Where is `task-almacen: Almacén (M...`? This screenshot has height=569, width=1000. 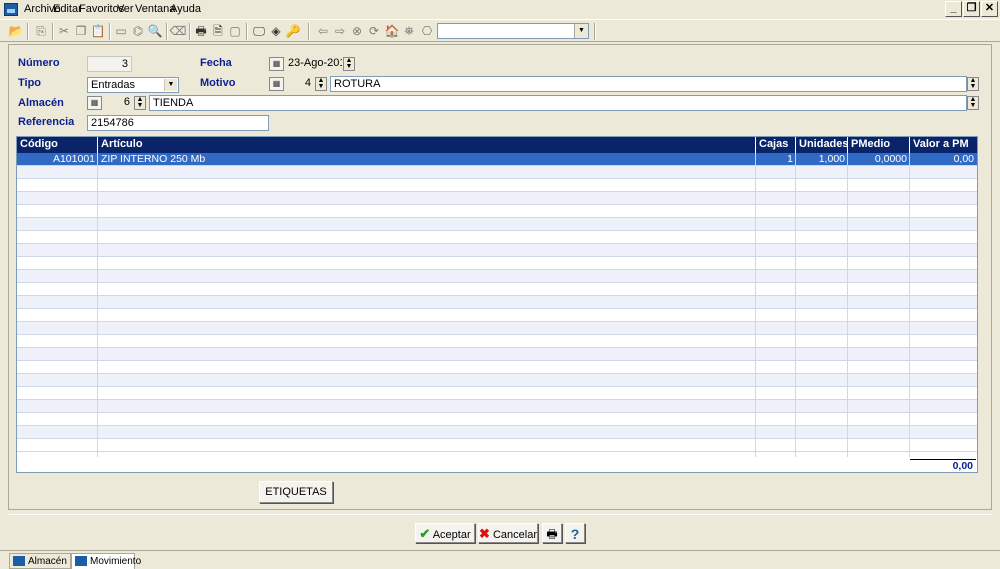
task-almacen: Almacén (M... is located at coordinates (40, 561).